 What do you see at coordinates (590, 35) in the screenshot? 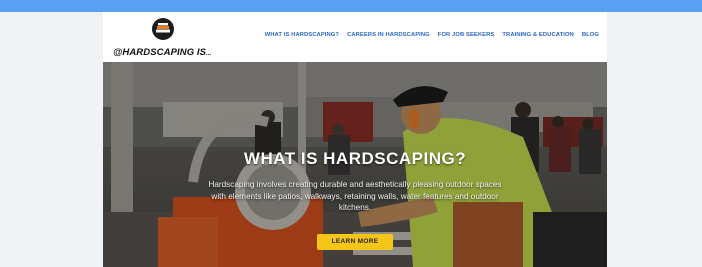
I see `nav-blog: BLOG` at bounding box center [590, 35].